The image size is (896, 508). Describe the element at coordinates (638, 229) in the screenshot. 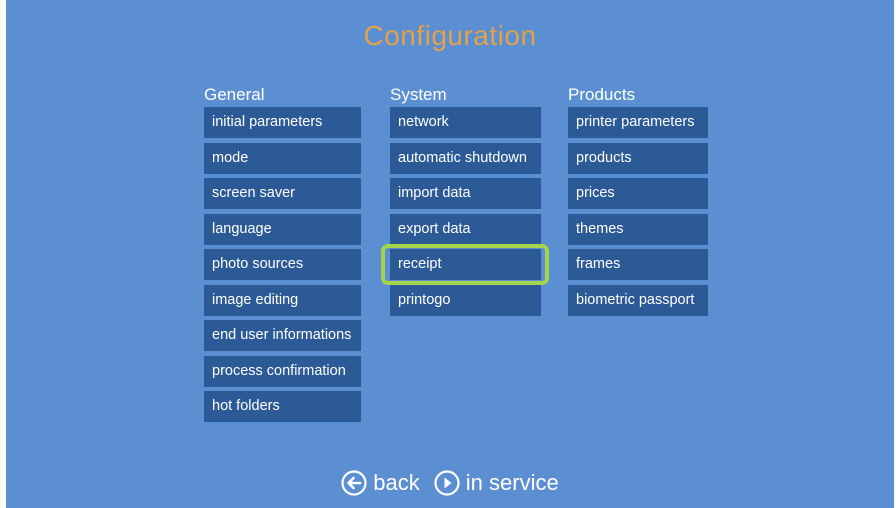

I see `themes-button: themes` at that location.